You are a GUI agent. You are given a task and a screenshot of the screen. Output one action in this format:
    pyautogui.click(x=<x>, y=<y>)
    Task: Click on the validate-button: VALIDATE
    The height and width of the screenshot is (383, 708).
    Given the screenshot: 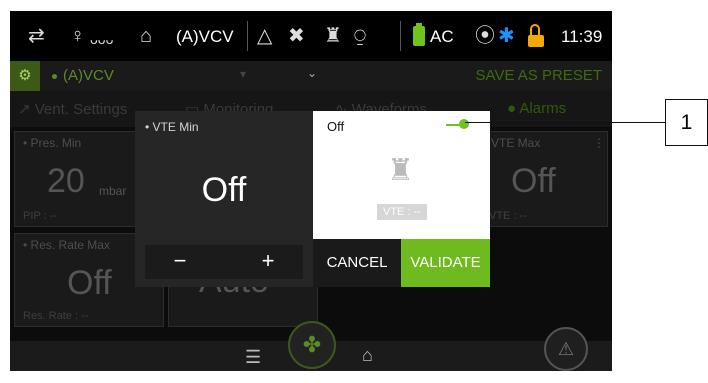 What is the action you would take?
    pyautogui.click(x=445, y=263)
    